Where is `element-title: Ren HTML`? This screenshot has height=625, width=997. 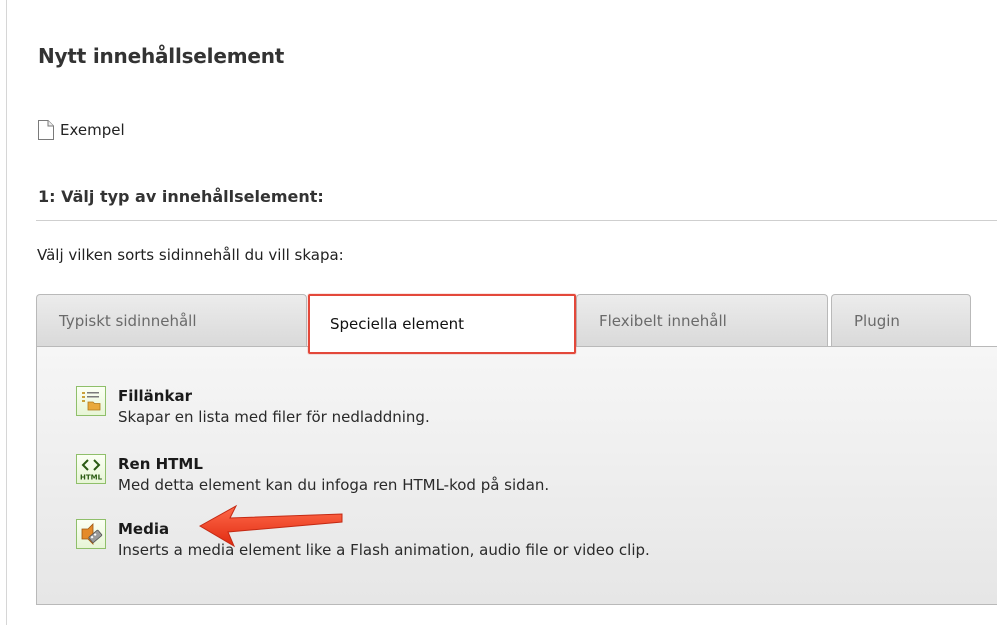 element-title: Ren HTML is located at coordinates (160, 464).